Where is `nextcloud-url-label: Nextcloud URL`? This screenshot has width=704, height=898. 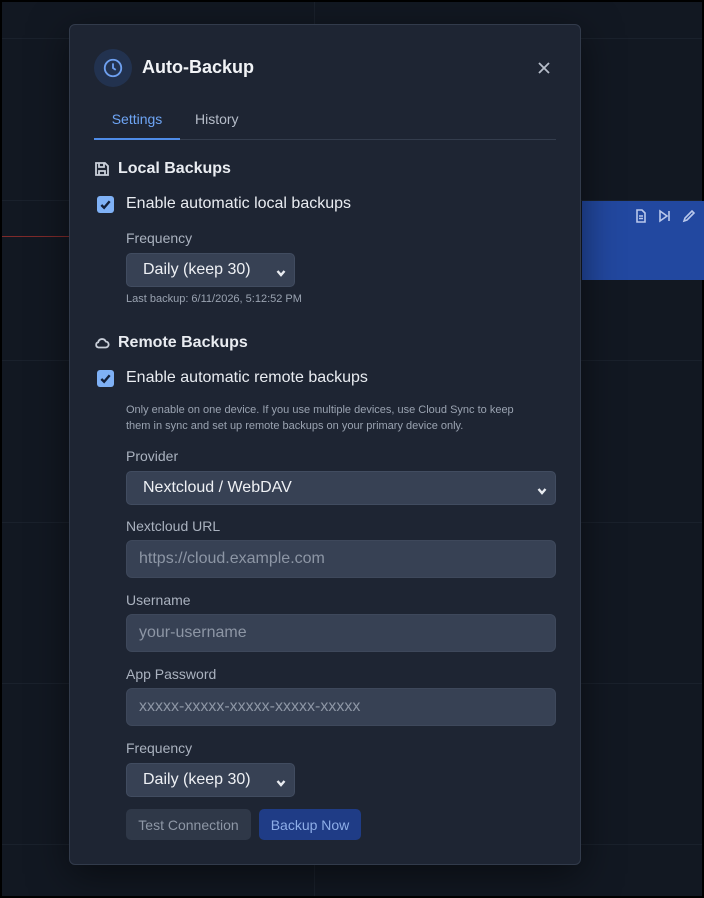
nextcloud-url-label: Nextcloud URL is located at coordinates (173, 526).